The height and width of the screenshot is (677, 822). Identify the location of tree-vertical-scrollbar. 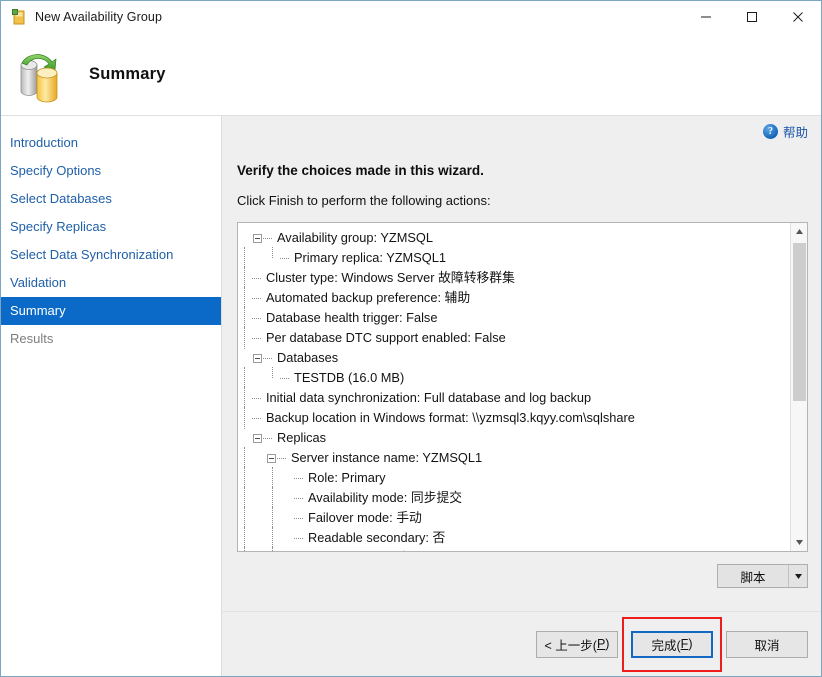
(798, 387).